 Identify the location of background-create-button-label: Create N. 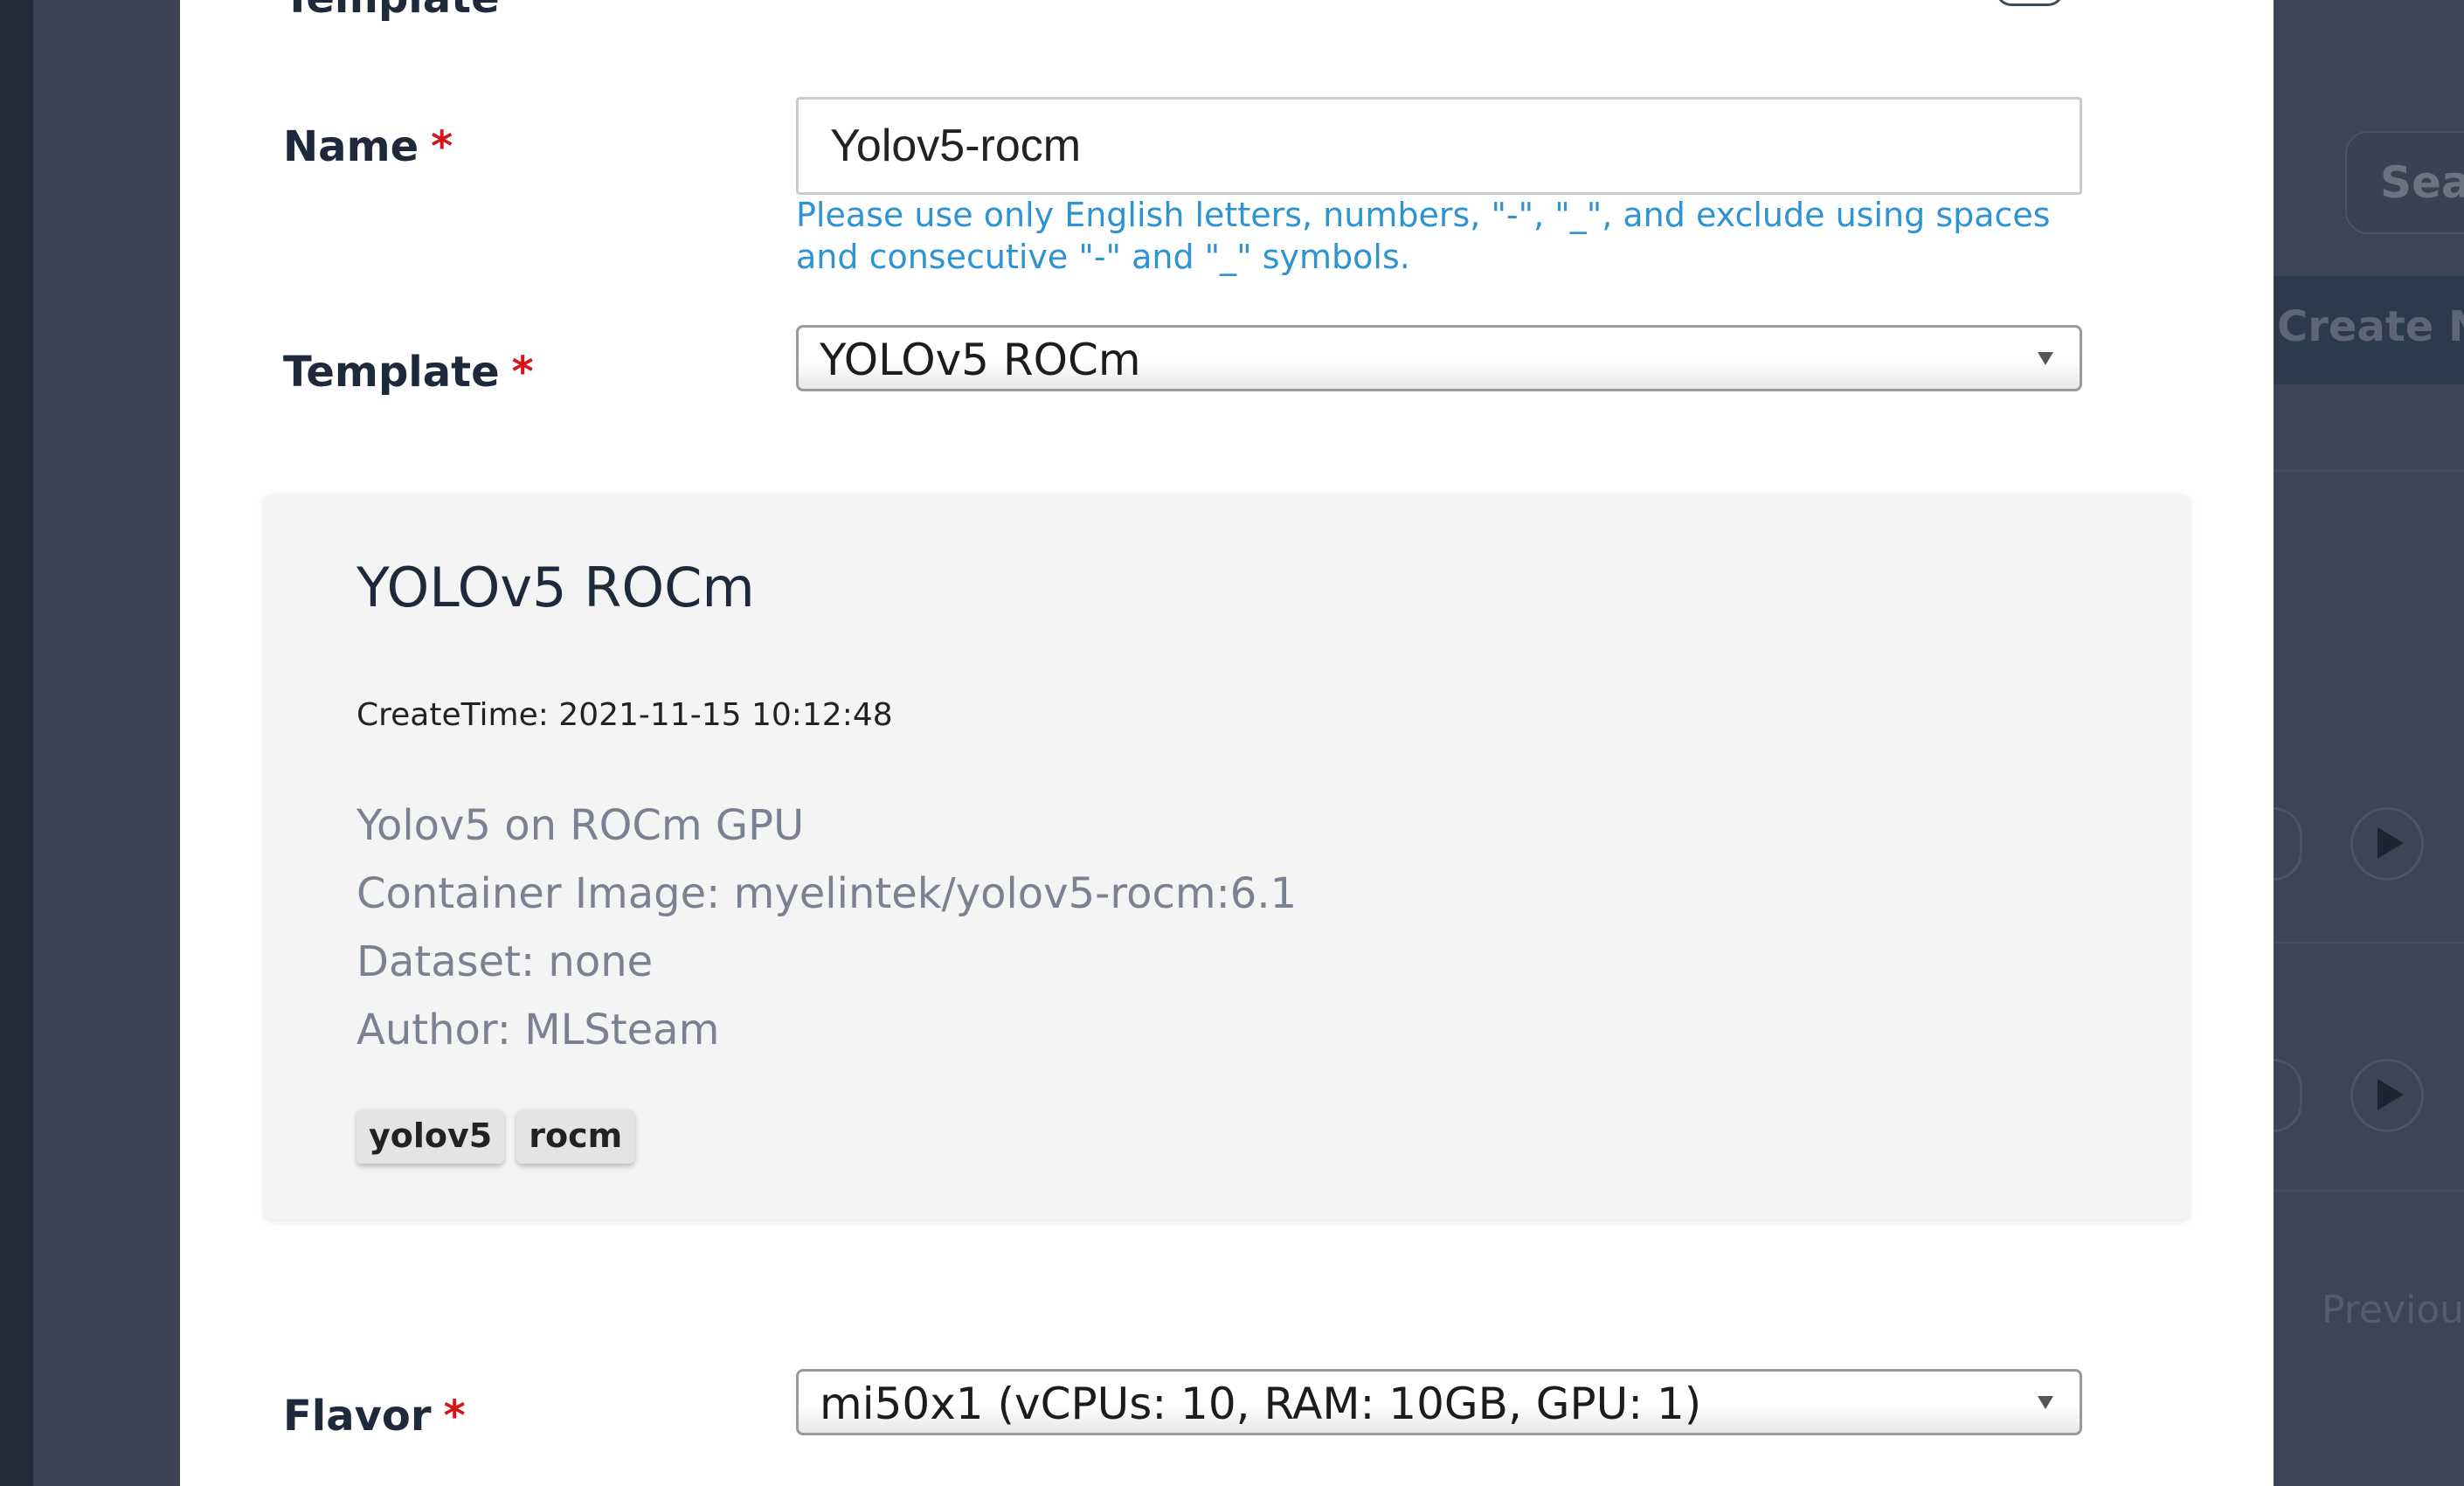
(2370, 326).